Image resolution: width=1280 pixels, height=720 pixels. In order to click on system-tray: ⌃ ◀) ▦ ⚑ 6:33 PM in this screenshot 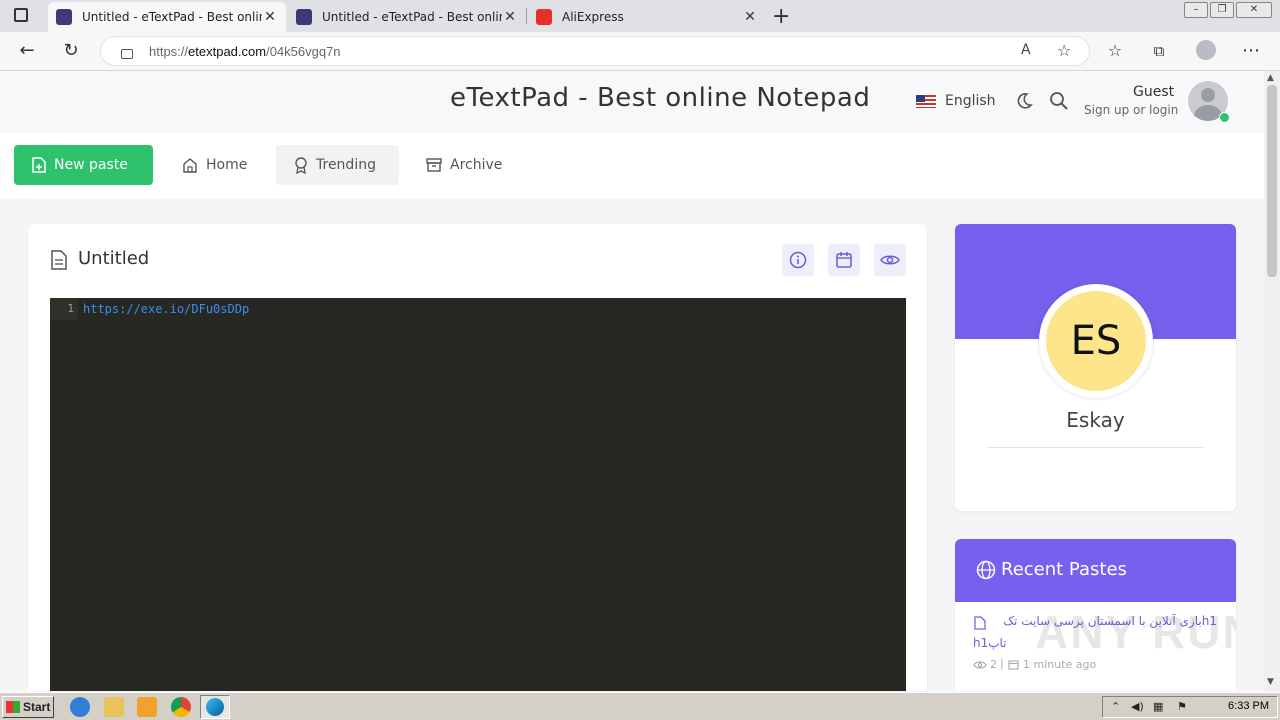, I will do `click(1190, 707)`.